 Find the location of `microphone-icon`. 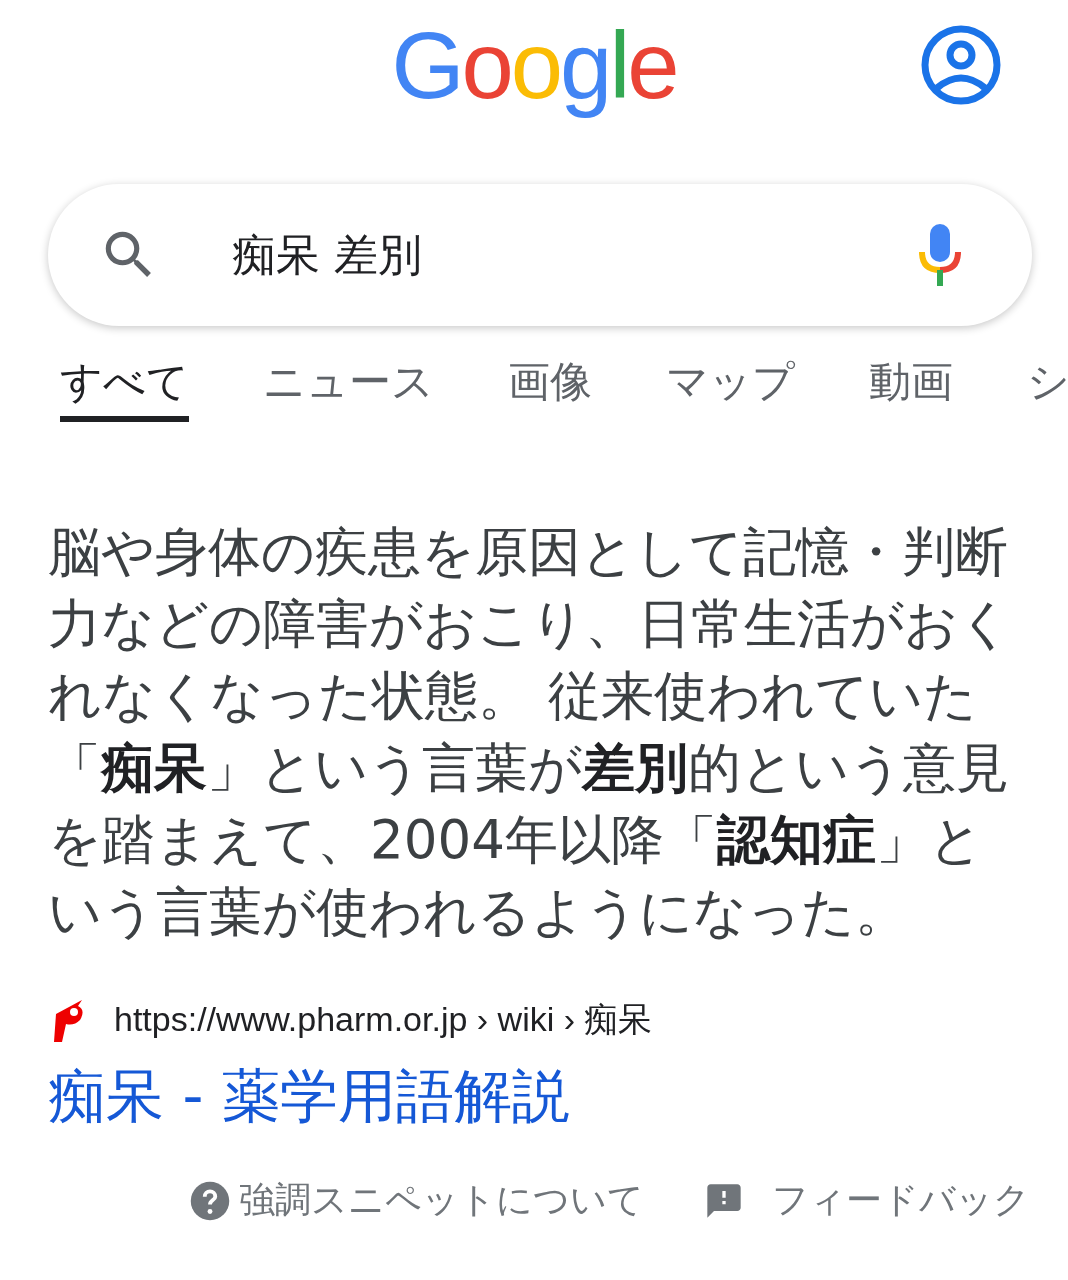

microphone-icon is located at coordinates (940, 255).